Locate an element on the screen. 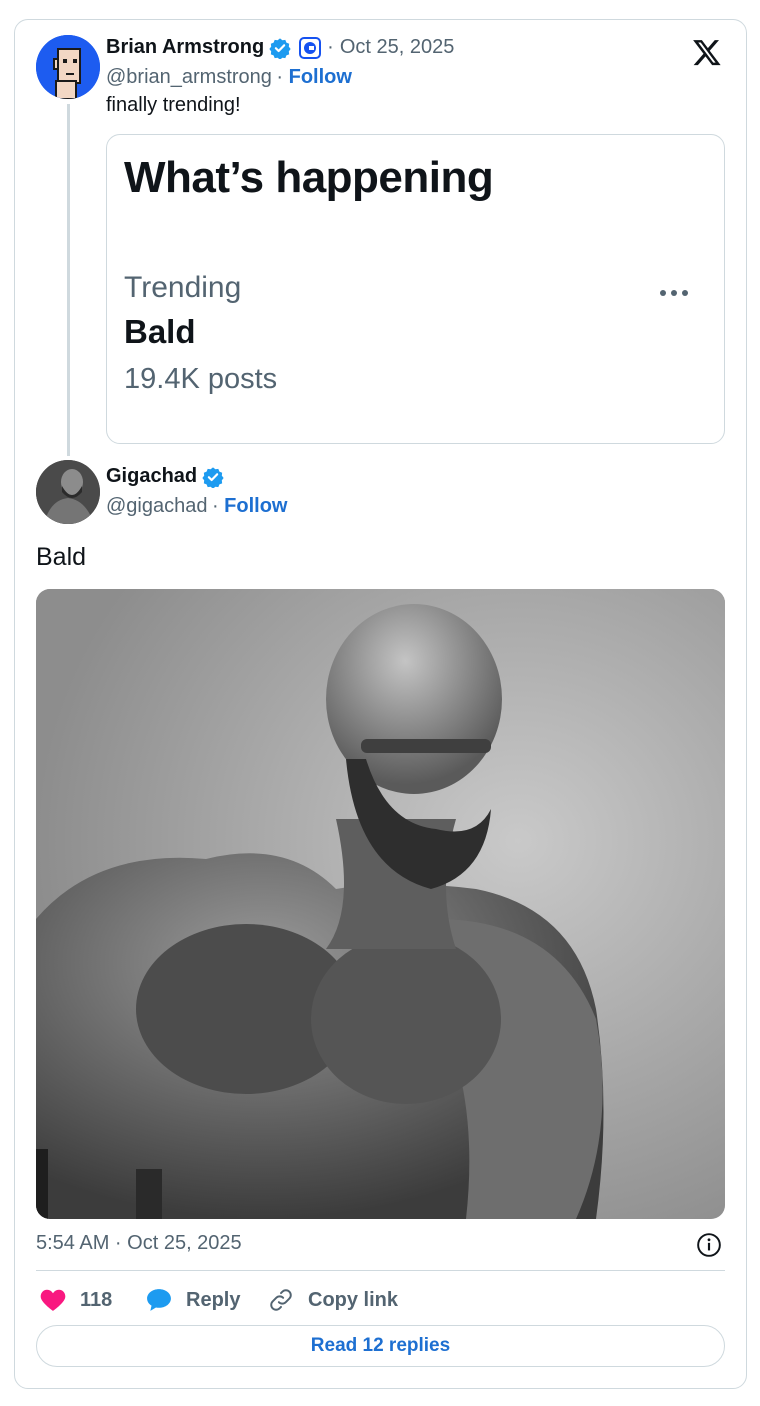  main-handle-row: @gigachad · Follow is located at coordinates (197, 506).